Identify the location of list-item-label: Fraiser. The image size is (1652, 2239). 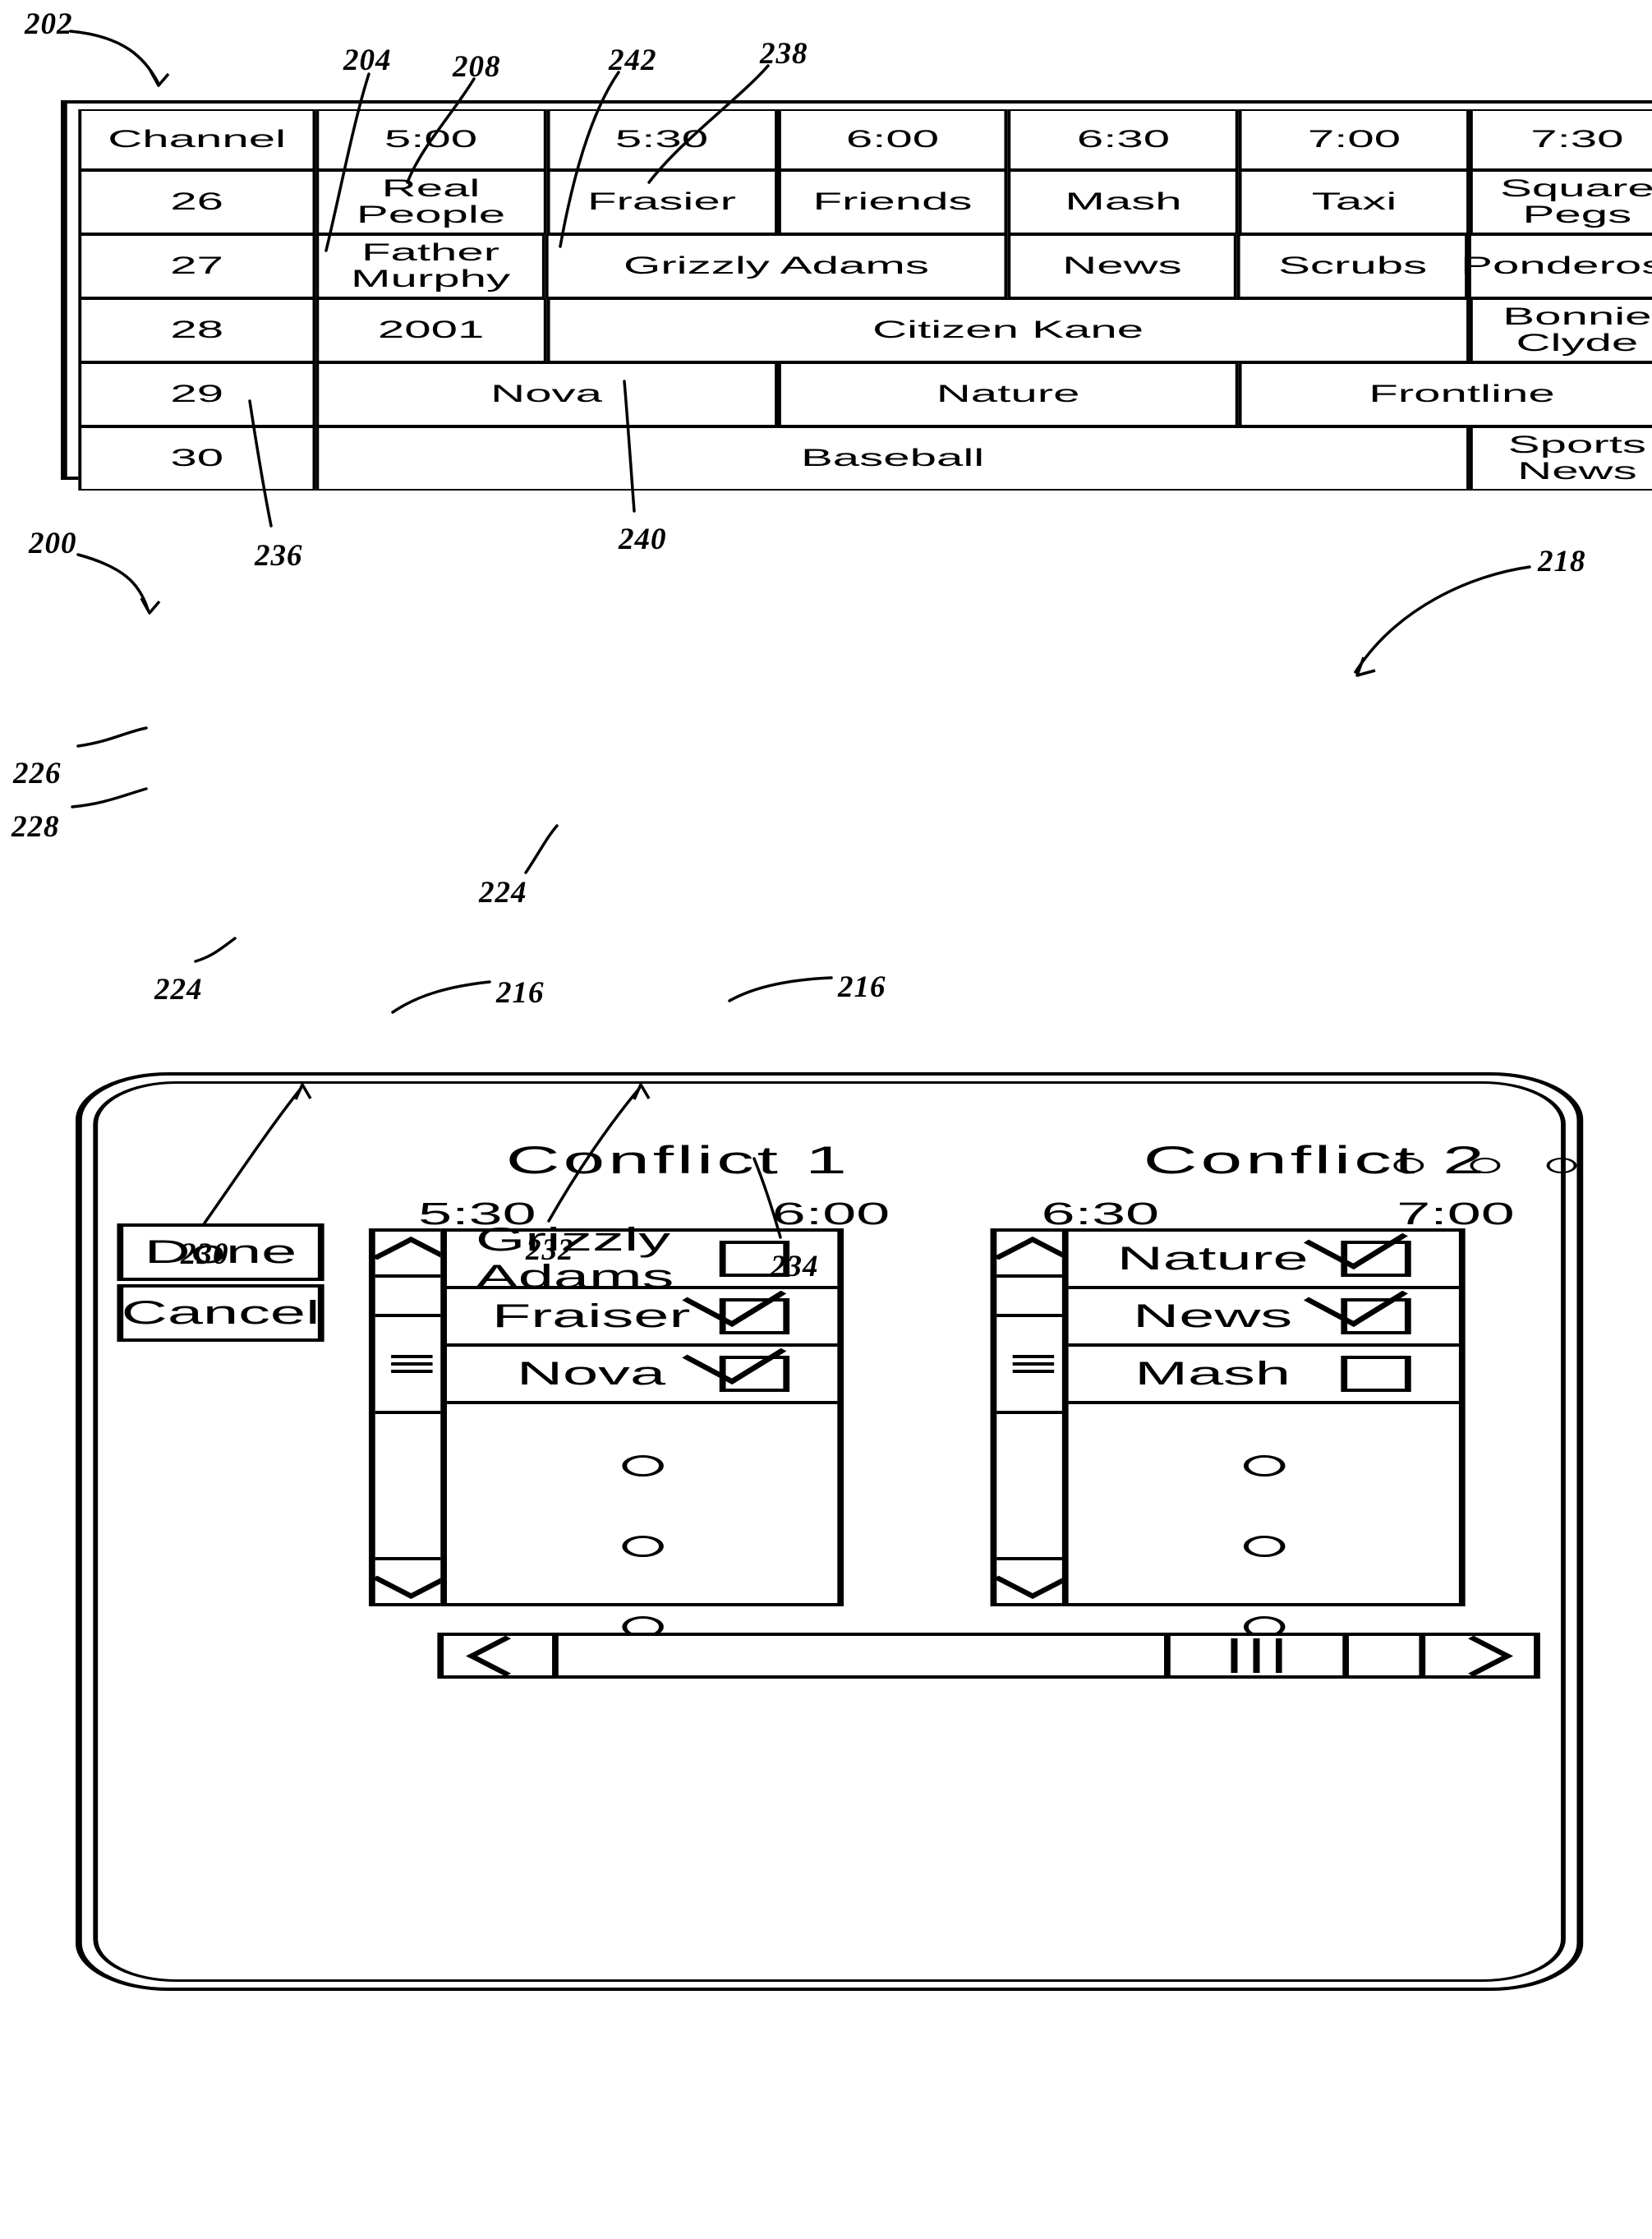
(591, 1315).